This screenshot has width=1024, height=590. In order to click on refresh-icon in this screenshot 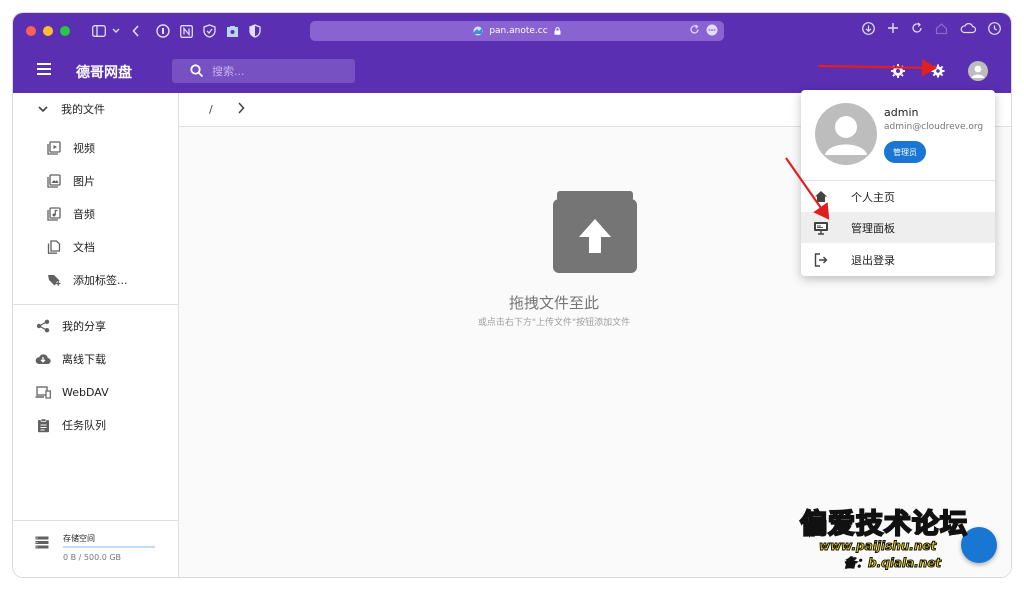, I will do `click(917, 28)`.